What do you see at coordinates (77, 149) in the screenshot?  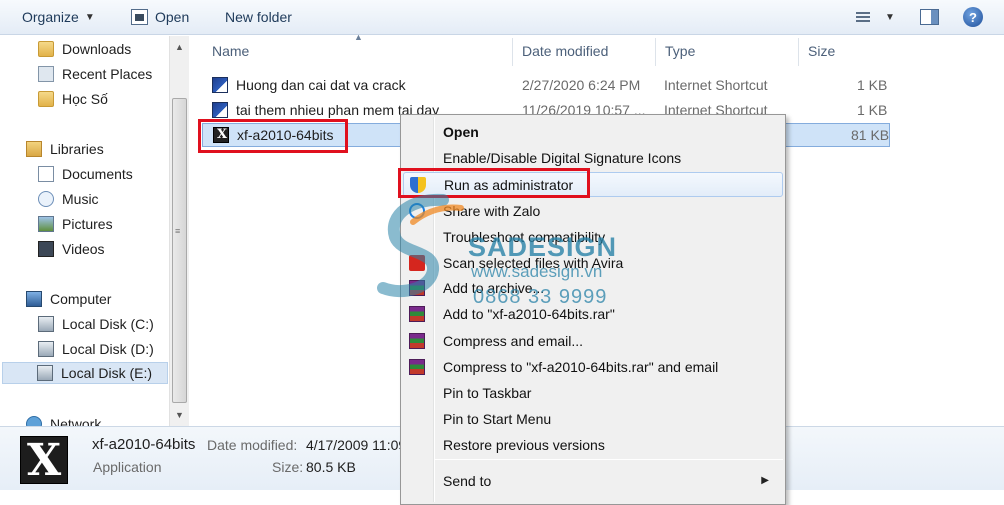 I see `nav-item-label: Libraries` at bounding box center [77, 149].